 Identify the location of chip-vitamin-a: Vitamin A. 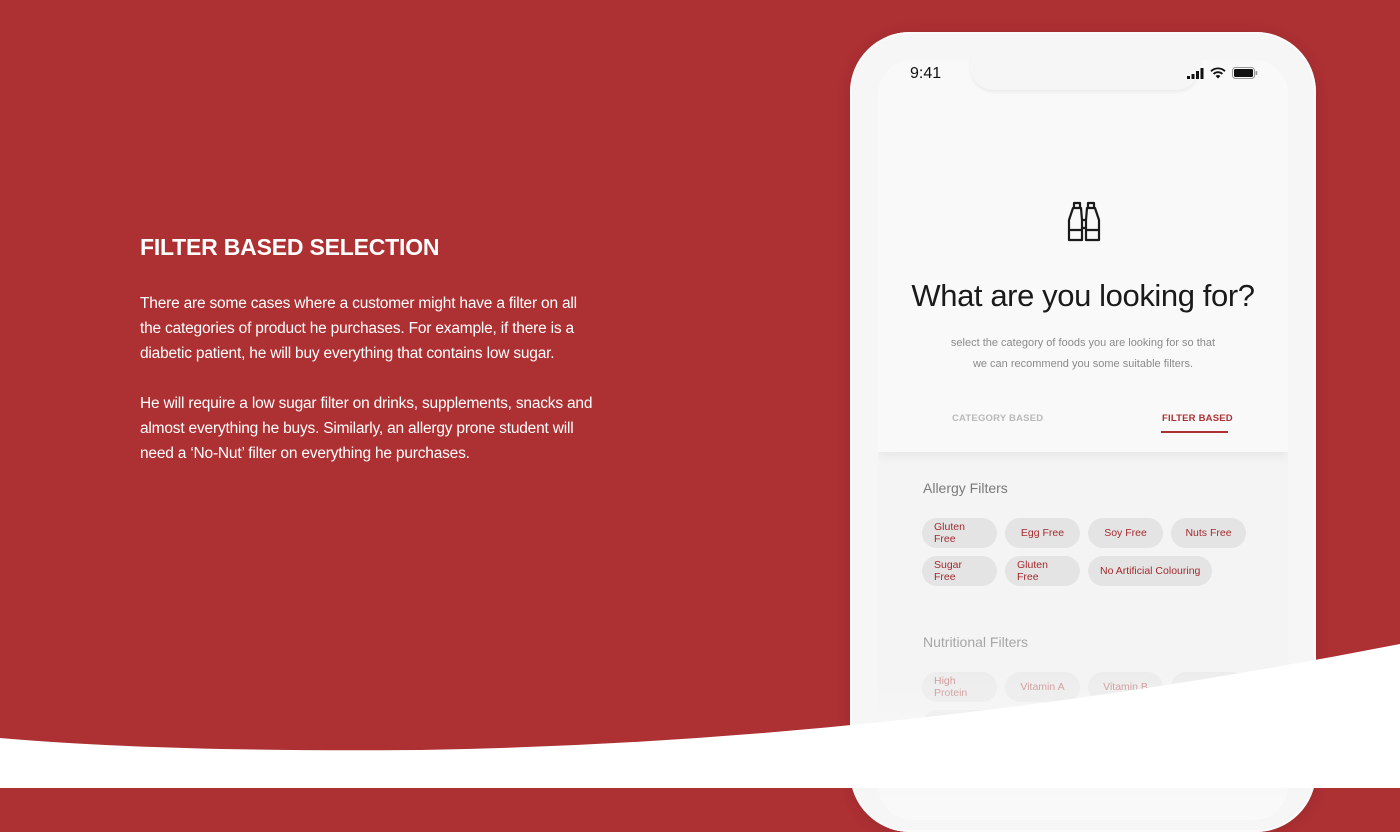
(1042, 687).